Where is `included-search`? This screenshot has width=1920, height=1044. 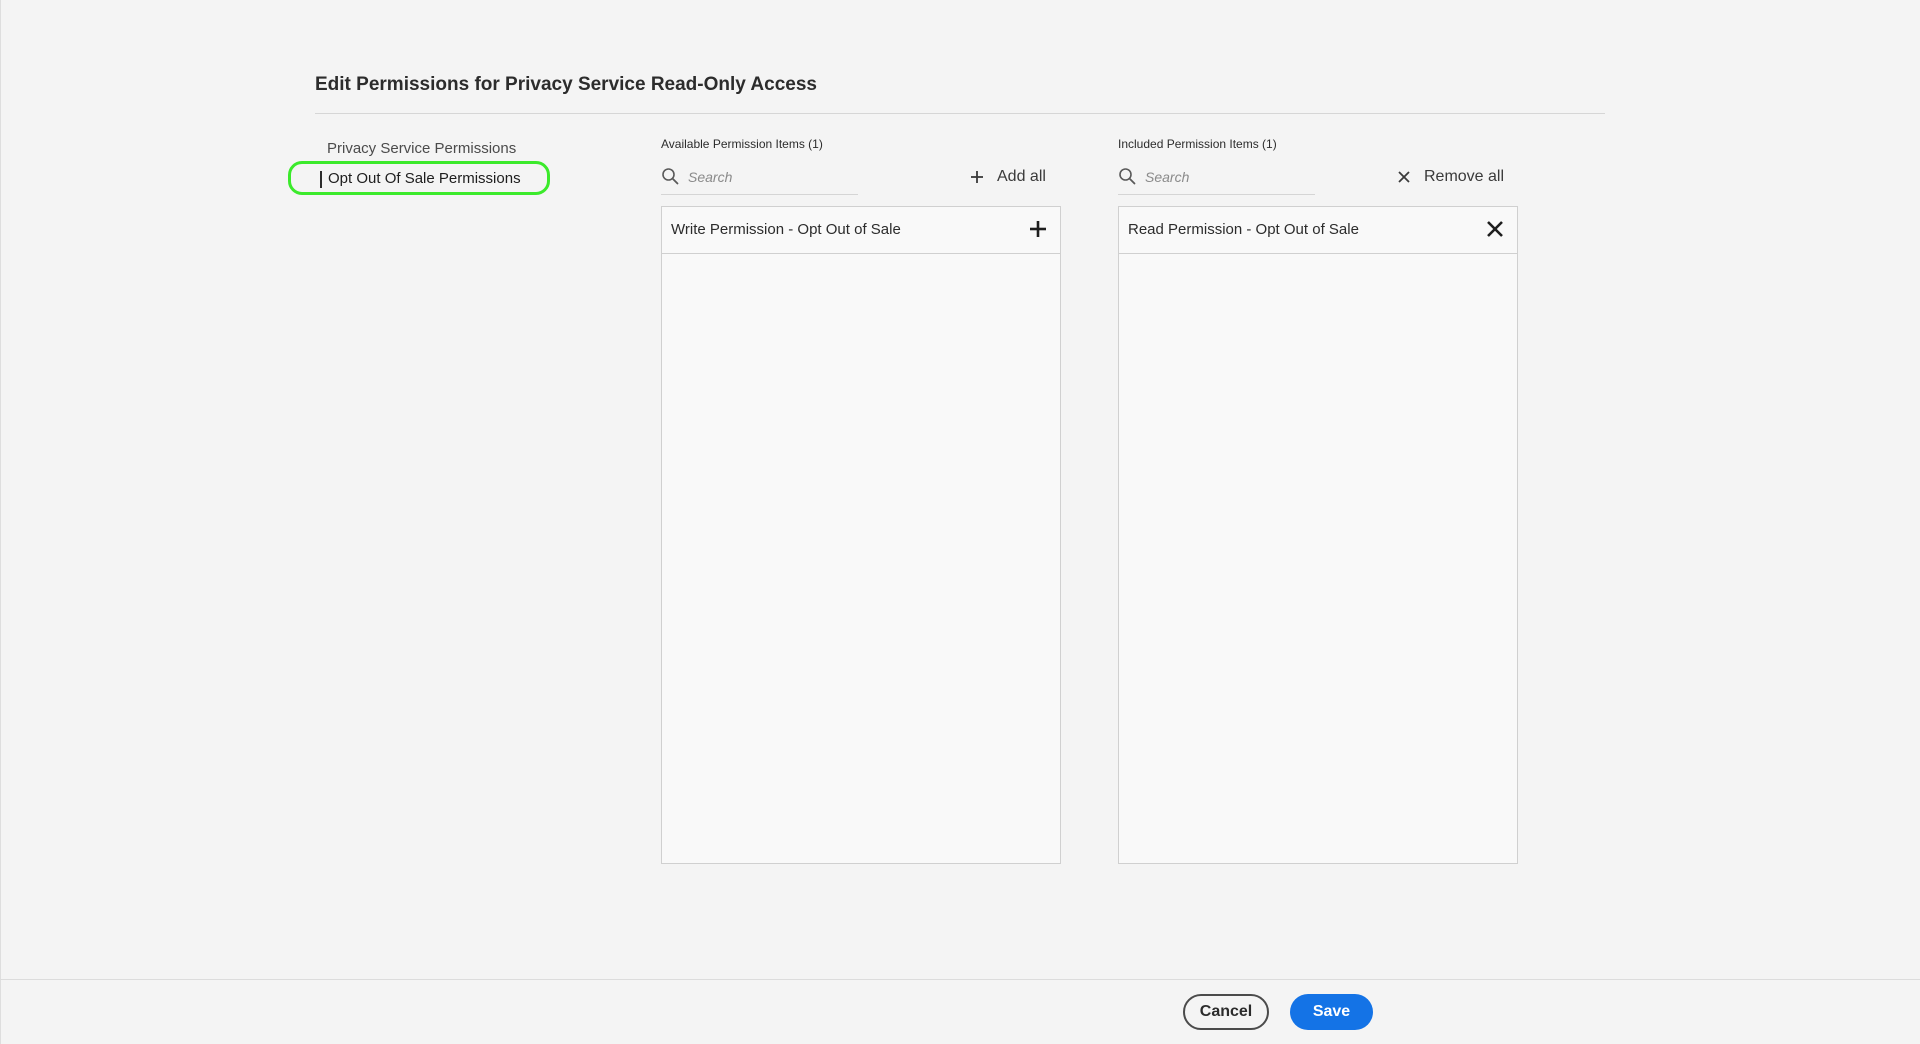
included-search is located at coordinates (1216, 180).